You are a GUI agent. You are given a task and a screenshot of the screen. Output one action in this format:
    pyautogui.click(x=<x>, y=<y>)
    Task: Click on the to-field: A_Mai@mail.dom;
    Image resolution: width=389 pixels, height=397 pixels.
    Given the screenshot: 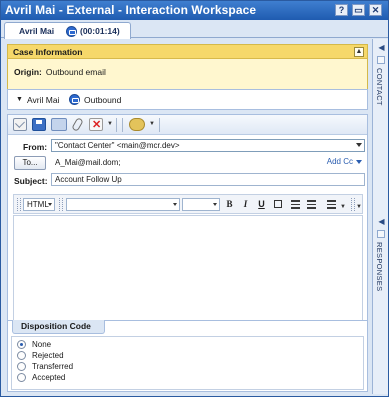 What is the action you would take?
    pyautogui.click(x=185, y=162)
    